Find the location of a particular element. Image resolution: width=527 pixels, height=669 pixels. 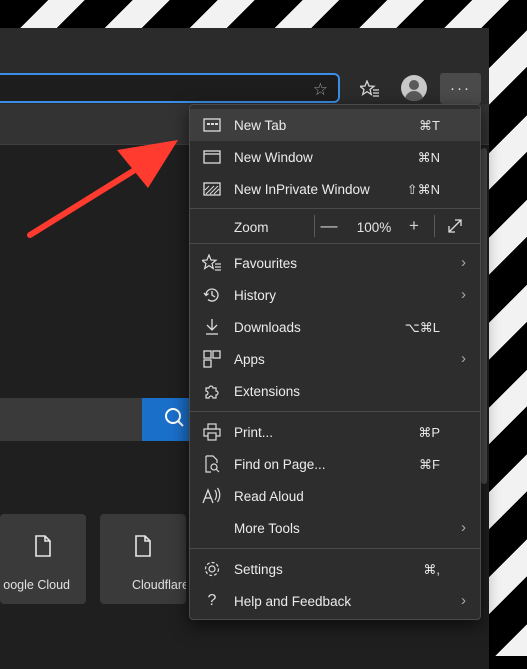

annotation-arrow is located at coordinates (102, 189).